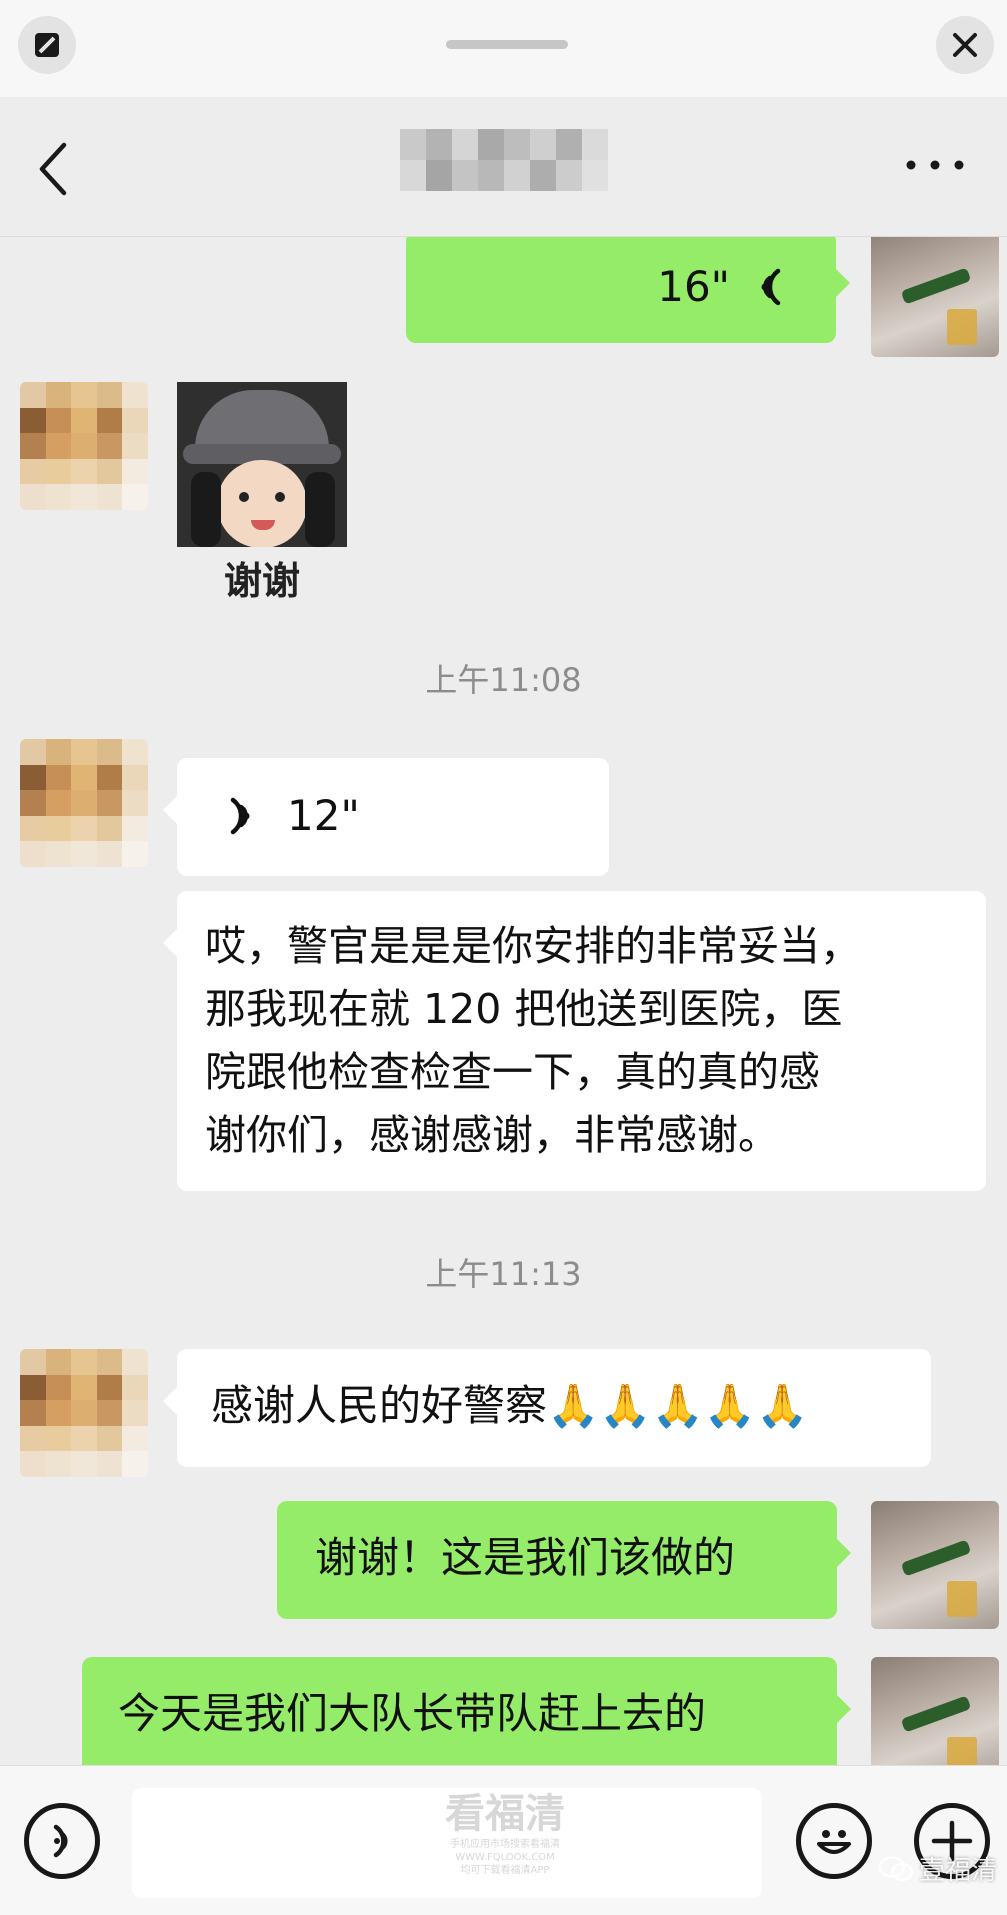 Image resolution: width=1007 pixels, height=1915 pixels. What do you see at coordinates (678, 1405) in the screenshot?
I see `folded-hands-emoji: 🙏🙏🙏🙏🙏` at bounding box center [678, 1405].